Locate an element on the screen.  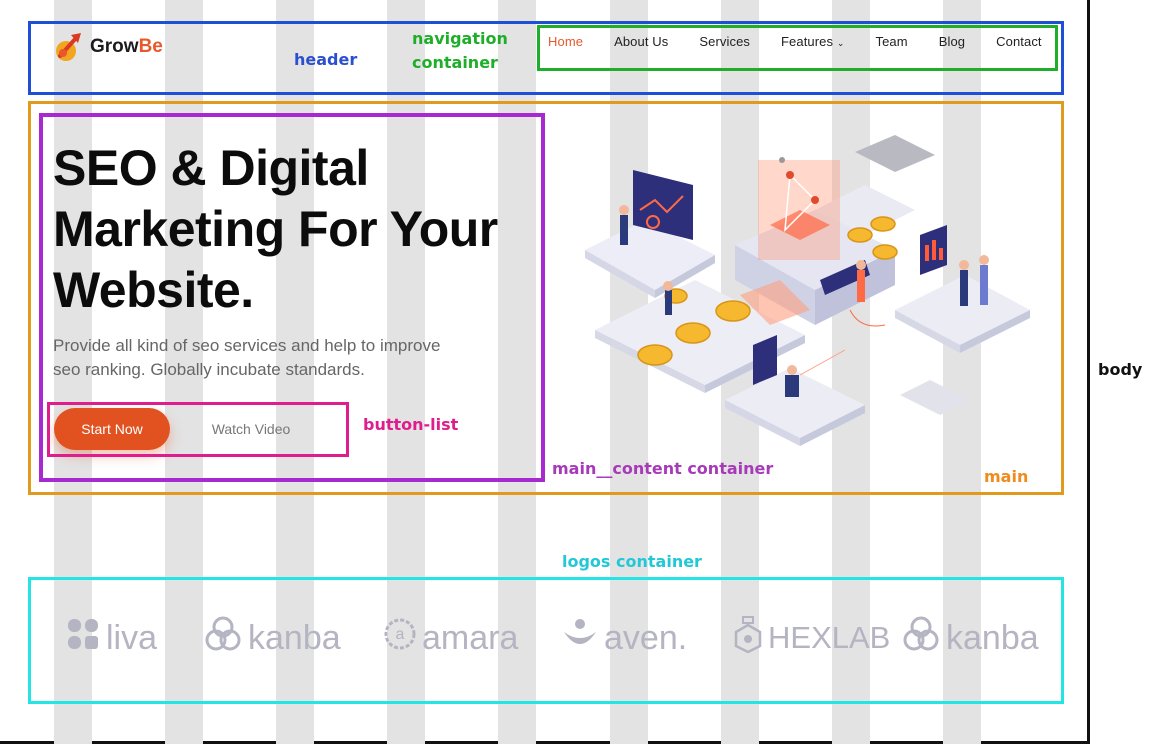
logo-aven: aven. is located at coordinates (624, 638).